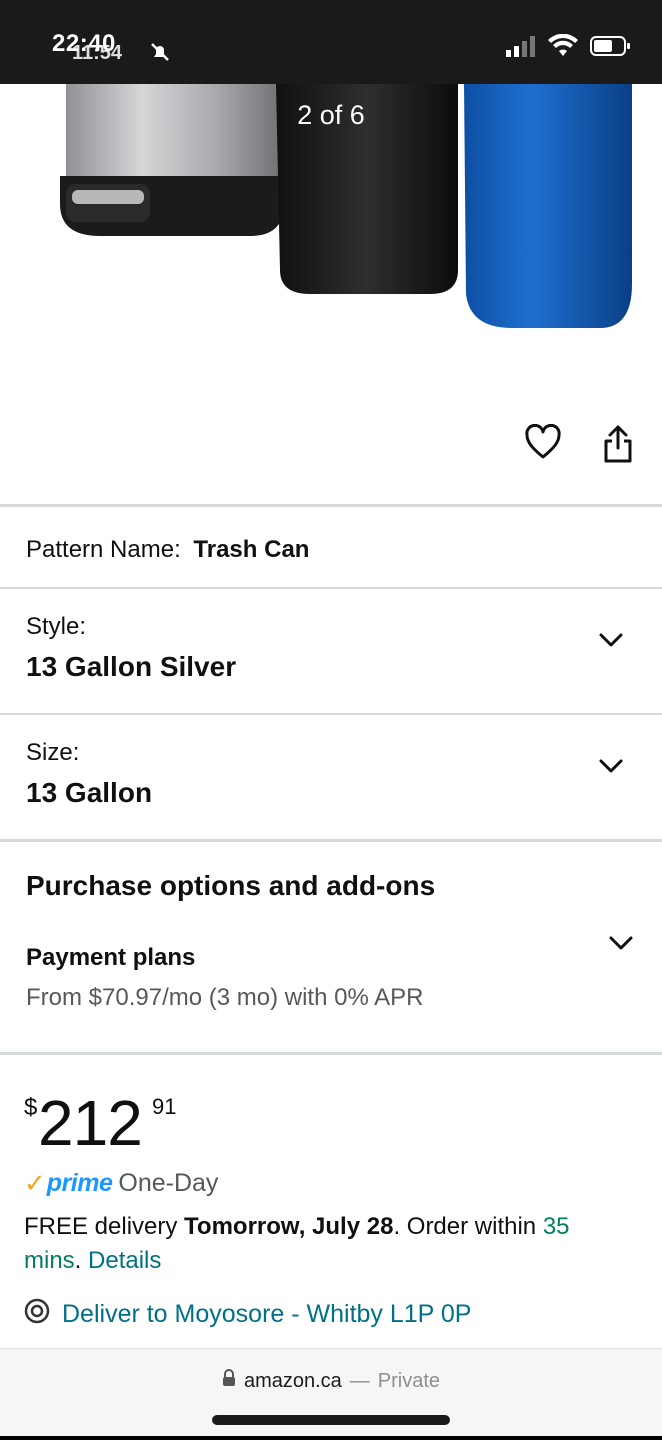 The width and height of the screenshot is (662, 1440). I want to click on location-pin-icon, so click(37, 1314).